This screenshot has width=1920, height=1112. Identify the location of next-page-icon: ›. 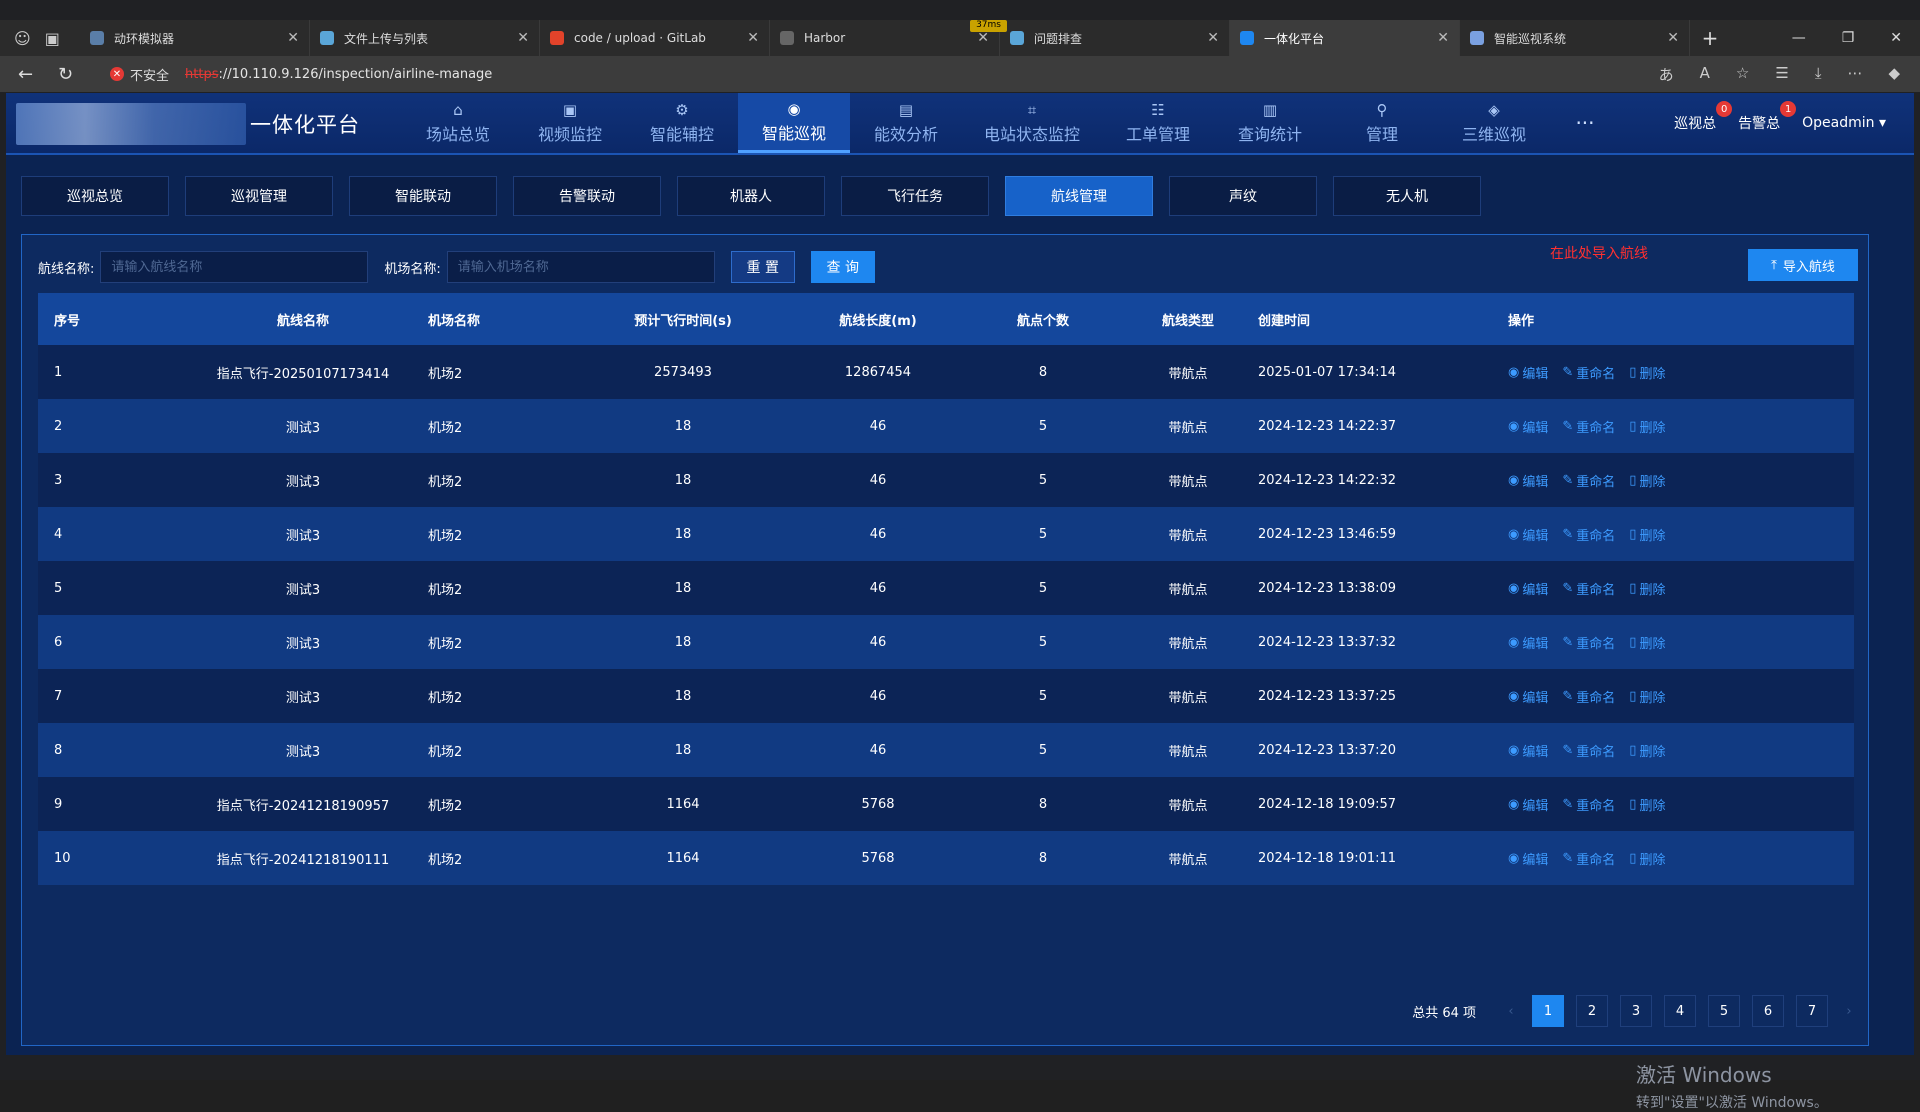
(1849, 1011).